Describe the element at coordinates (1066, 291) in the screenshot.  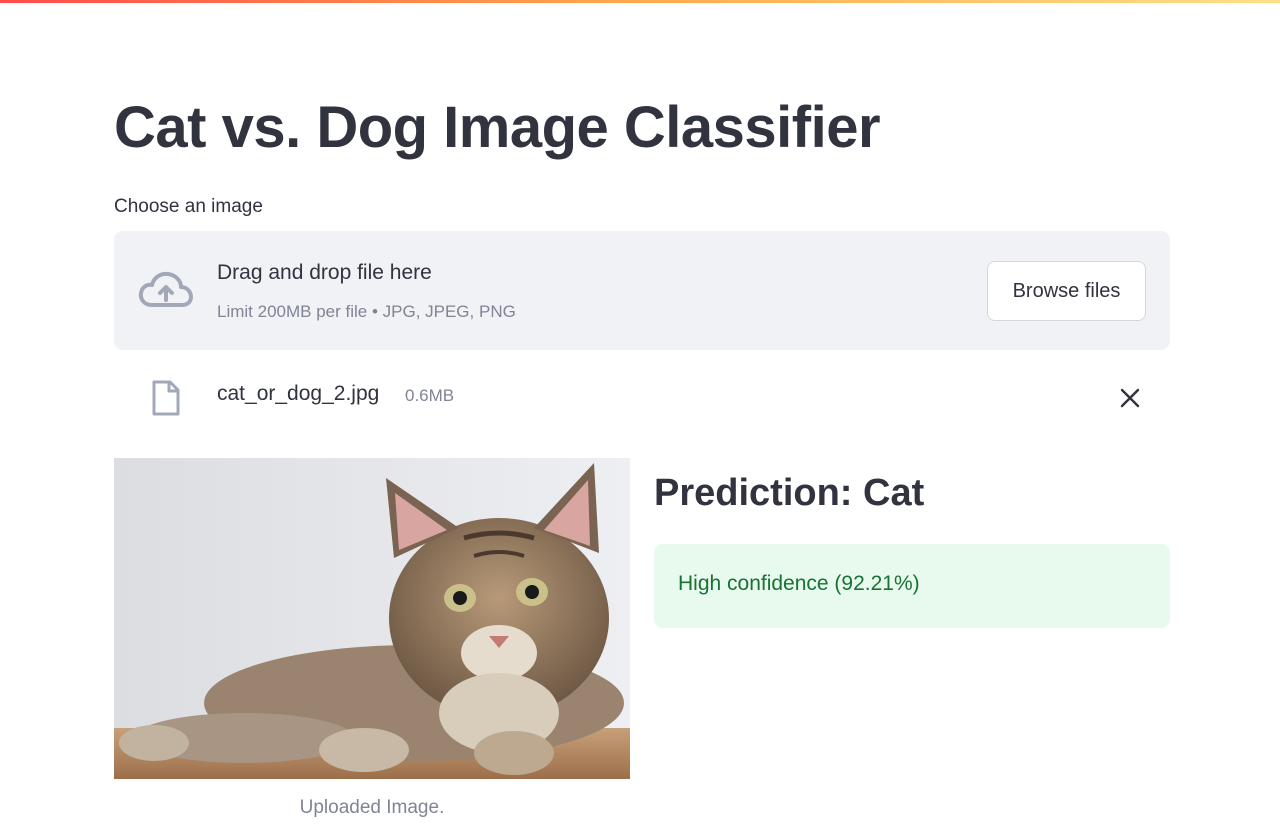
I see `browse-files-button: Browse files` at that location.